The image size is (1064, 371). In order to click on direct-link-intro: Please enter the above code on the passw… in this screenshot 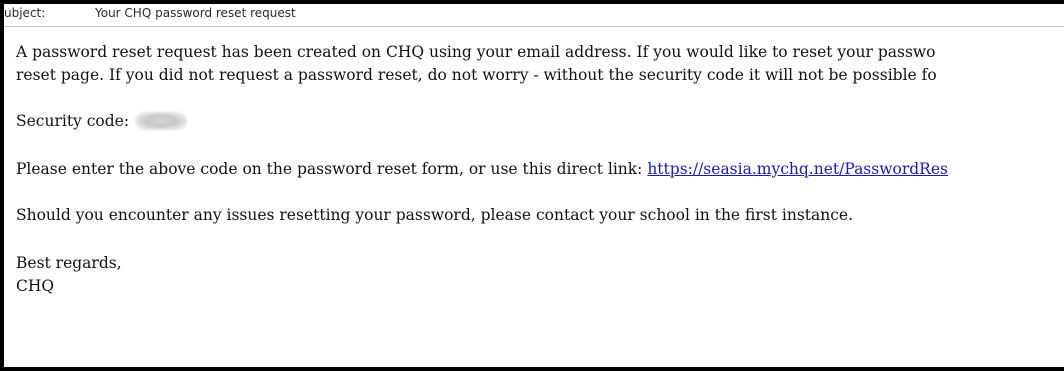, I will do `click(332, 169)`.